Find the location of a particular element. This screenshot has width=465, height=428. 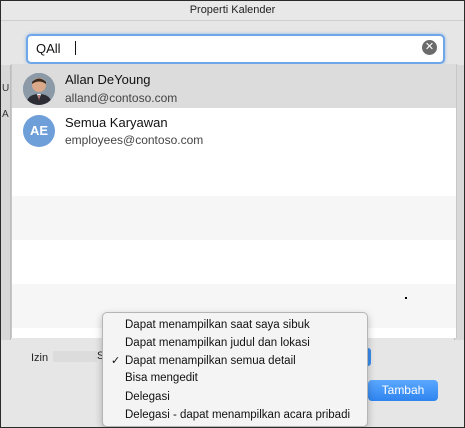

menu-item-show-title-location: Dapat menampilkan judul dan lokasi is located at coordinates (217, 343).